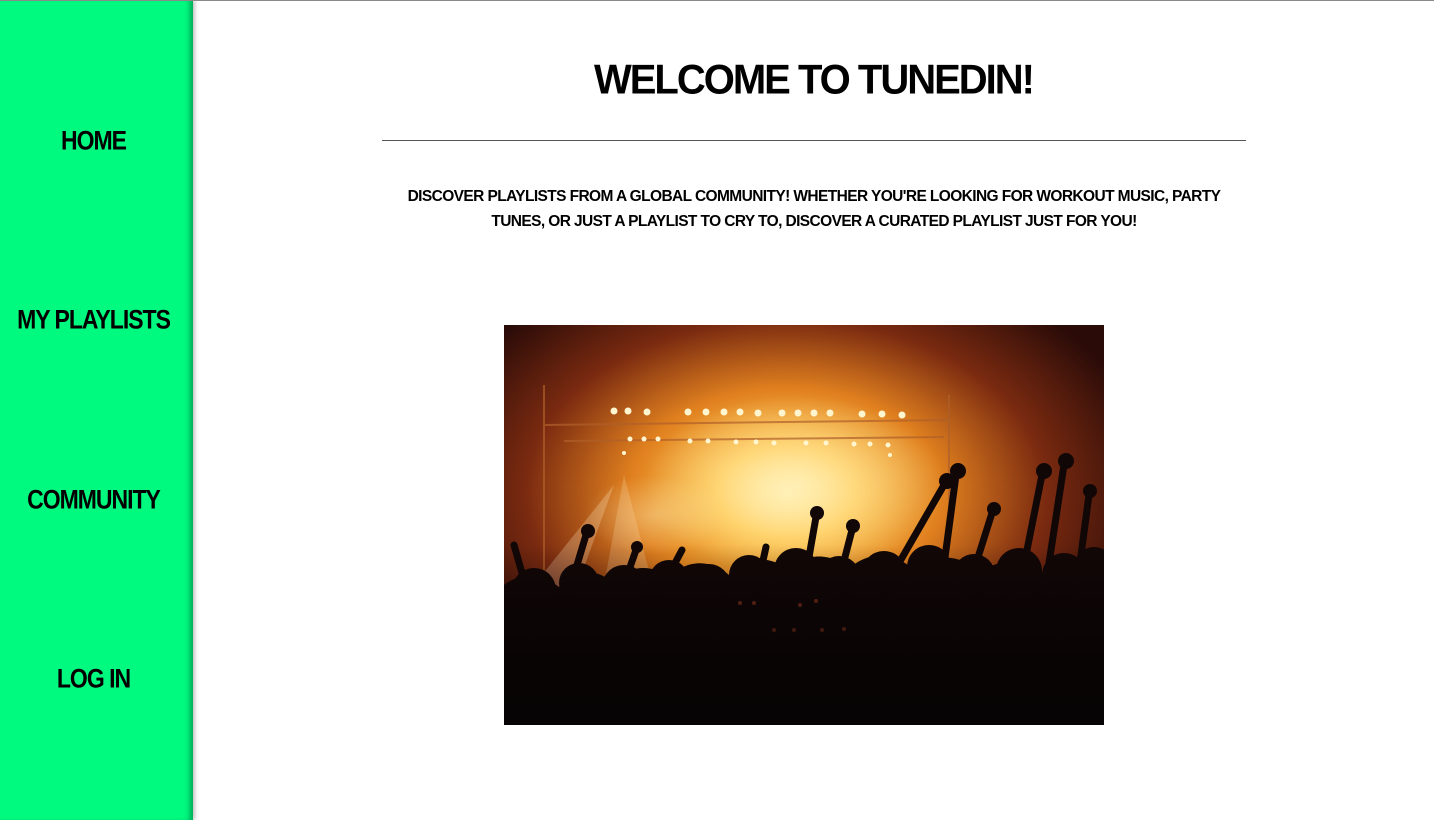  I want to click on title-divider, so click(814, 140).